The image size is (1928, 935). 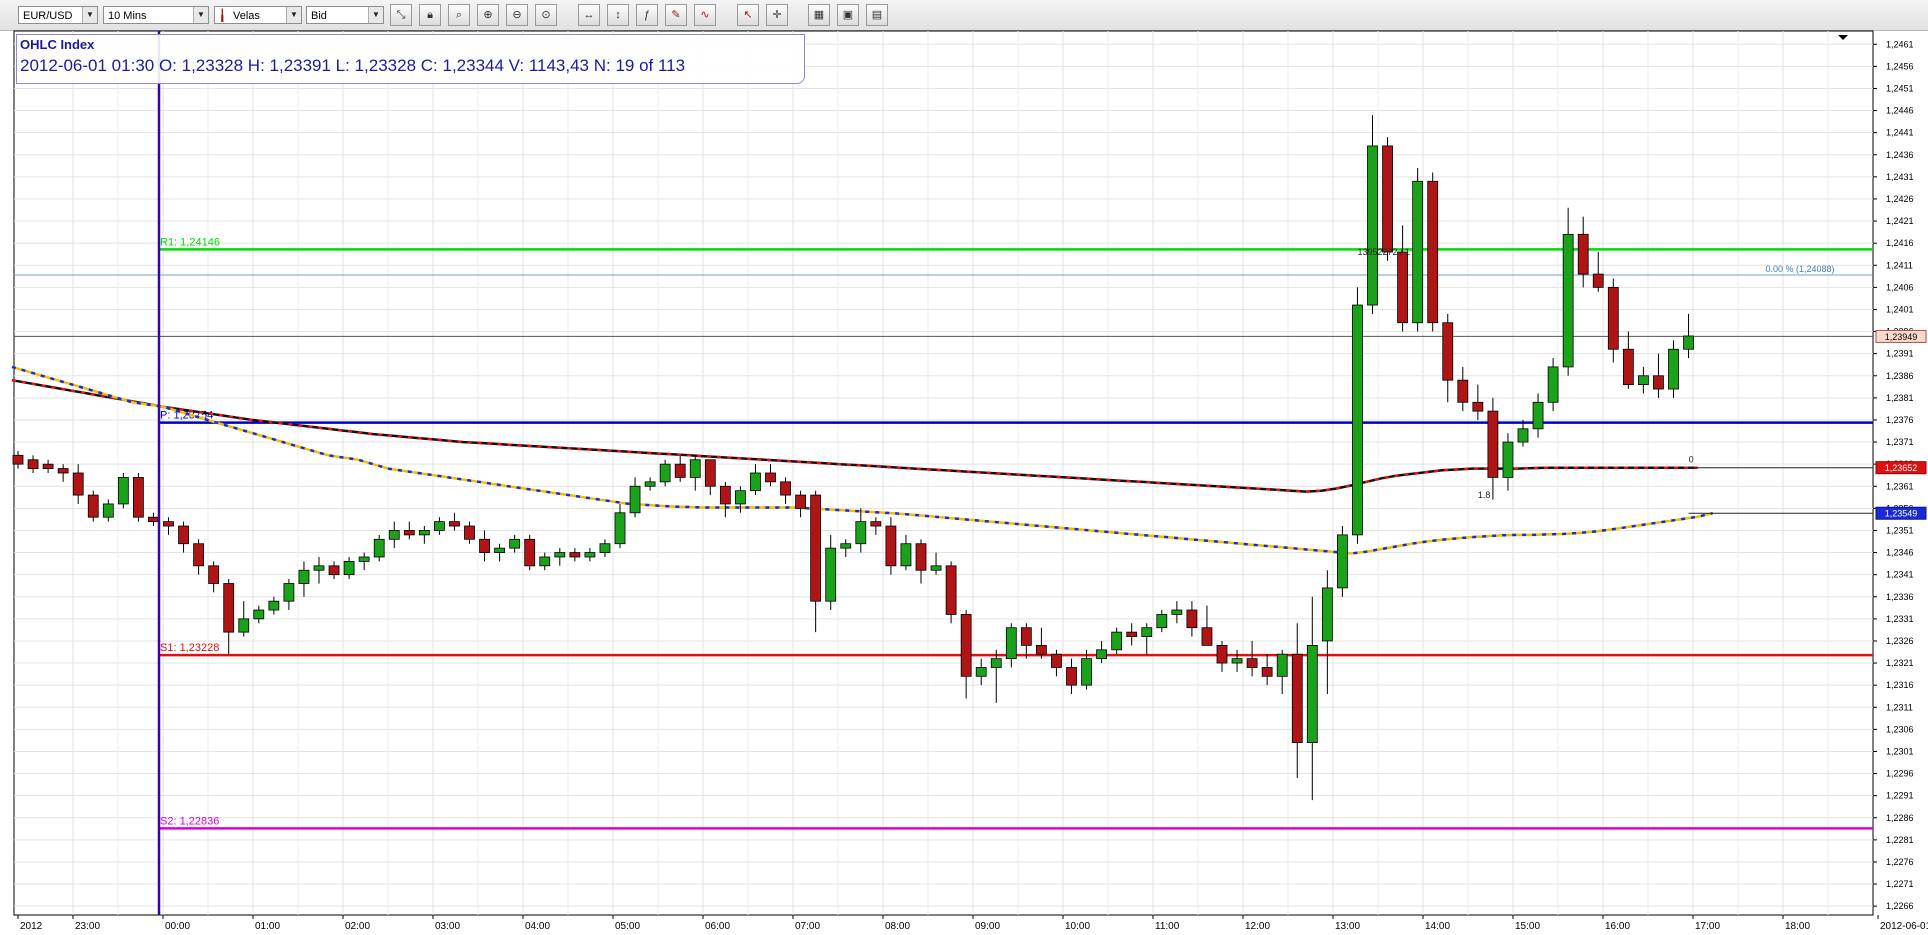 I want to click on x-tick-label: 08:00, so click(x=897, y=926).